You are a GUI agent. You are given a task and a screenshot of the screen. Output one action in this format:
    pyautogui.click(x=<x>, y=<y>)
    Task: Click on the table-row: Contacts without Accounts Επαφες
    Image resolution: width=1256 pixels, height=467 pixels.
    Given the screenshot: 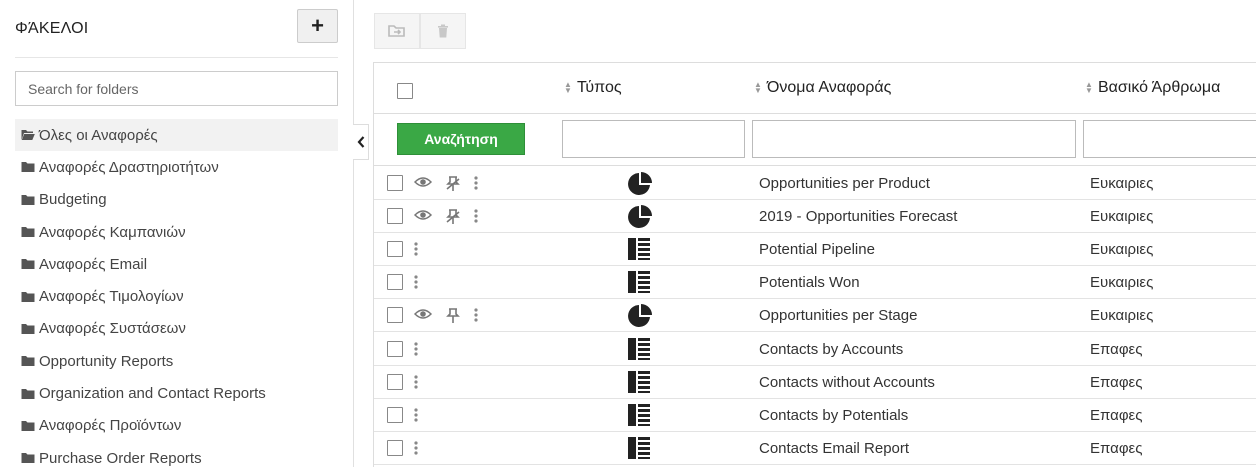 What is the action you would take?
    pyautogui.click(x=815, y=382)
    